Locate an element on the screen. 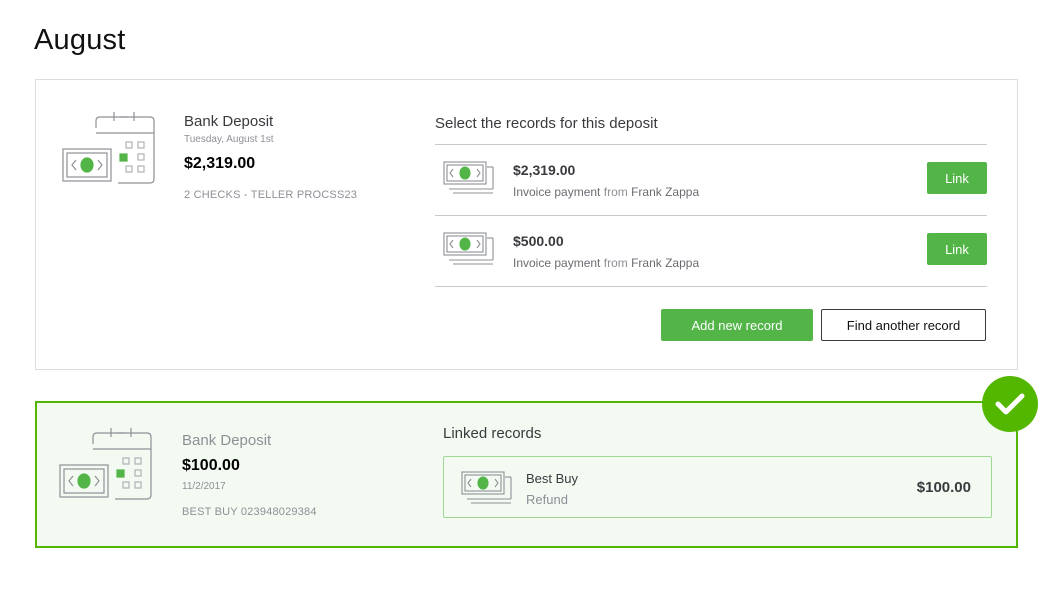 The height and width of the screenshot is (595, 1061). deposit-amount: $2,319.00 is located at coordinates (220, 163).